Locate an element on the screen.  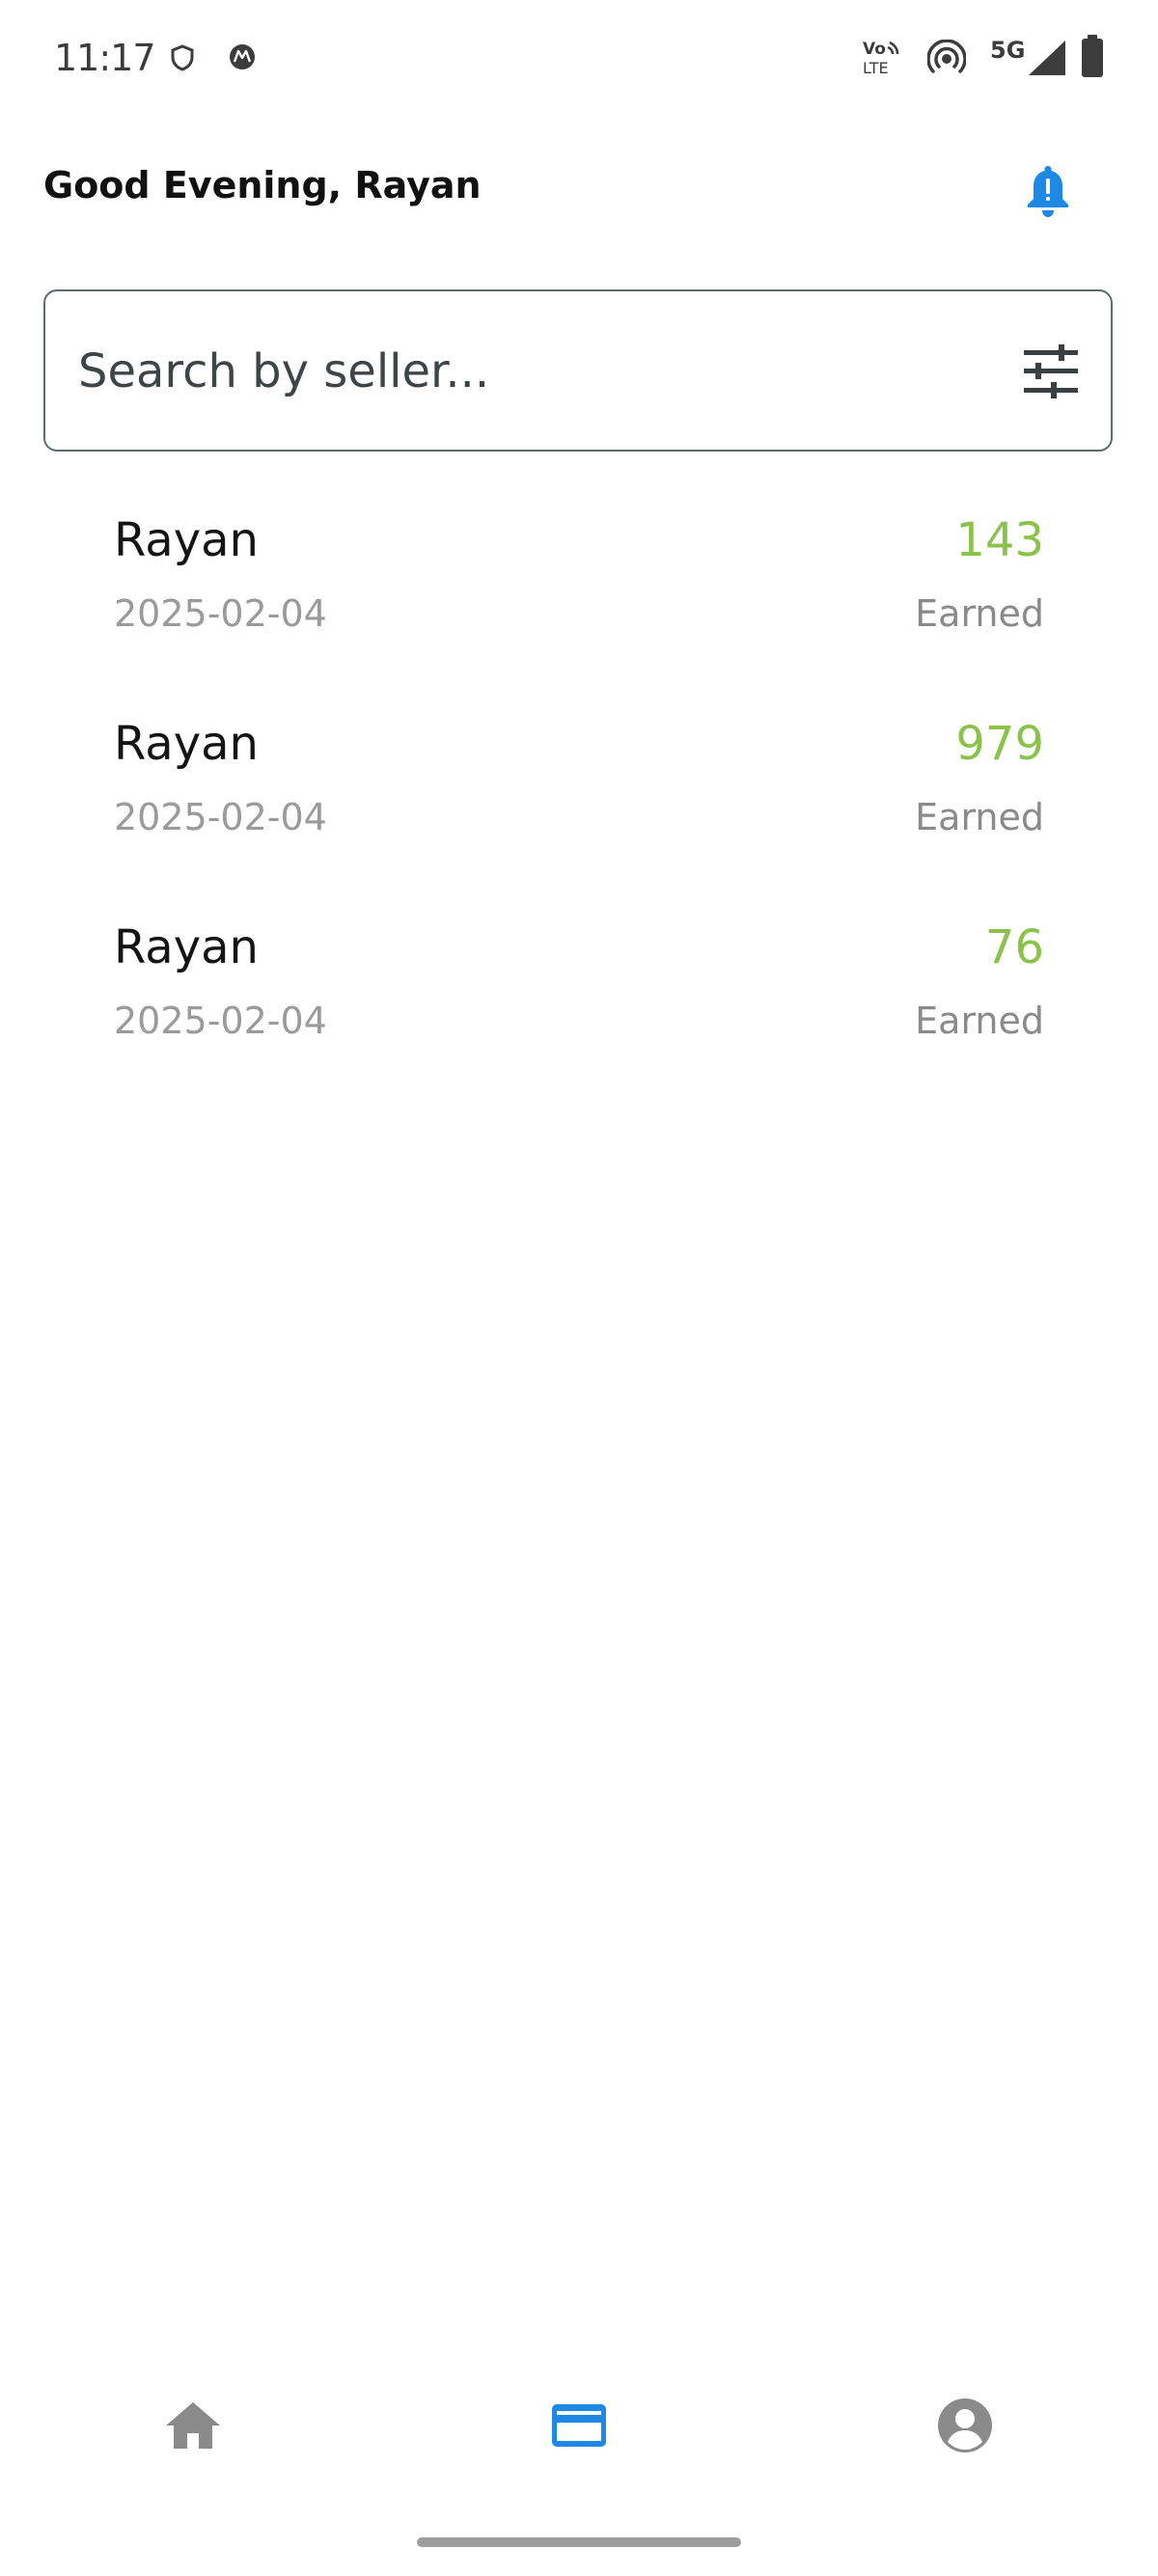
battery-icon is located at coordinates (1092, 56).